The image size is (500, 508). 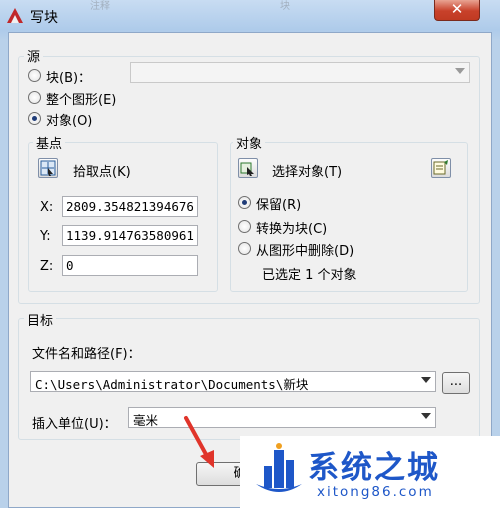 What do you see at coordinates (374, 468) in the screenshot?
I see `watermark-brand: 系统之城` at bounding box center [374, 468].